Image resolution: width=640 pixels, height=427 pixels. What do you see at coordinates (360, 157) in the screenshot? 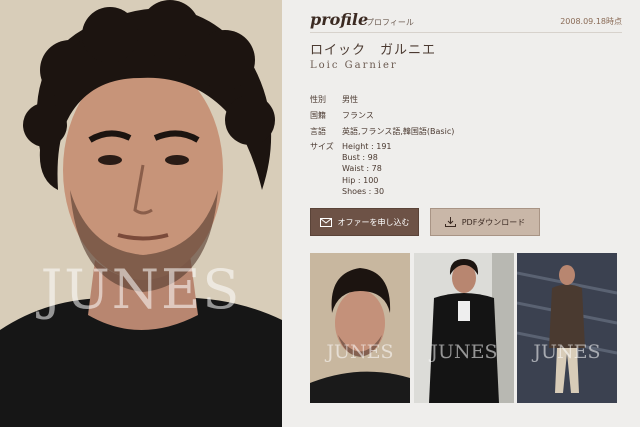
I see `size-bust: Bust : 98` at bounding box center [360, 157].